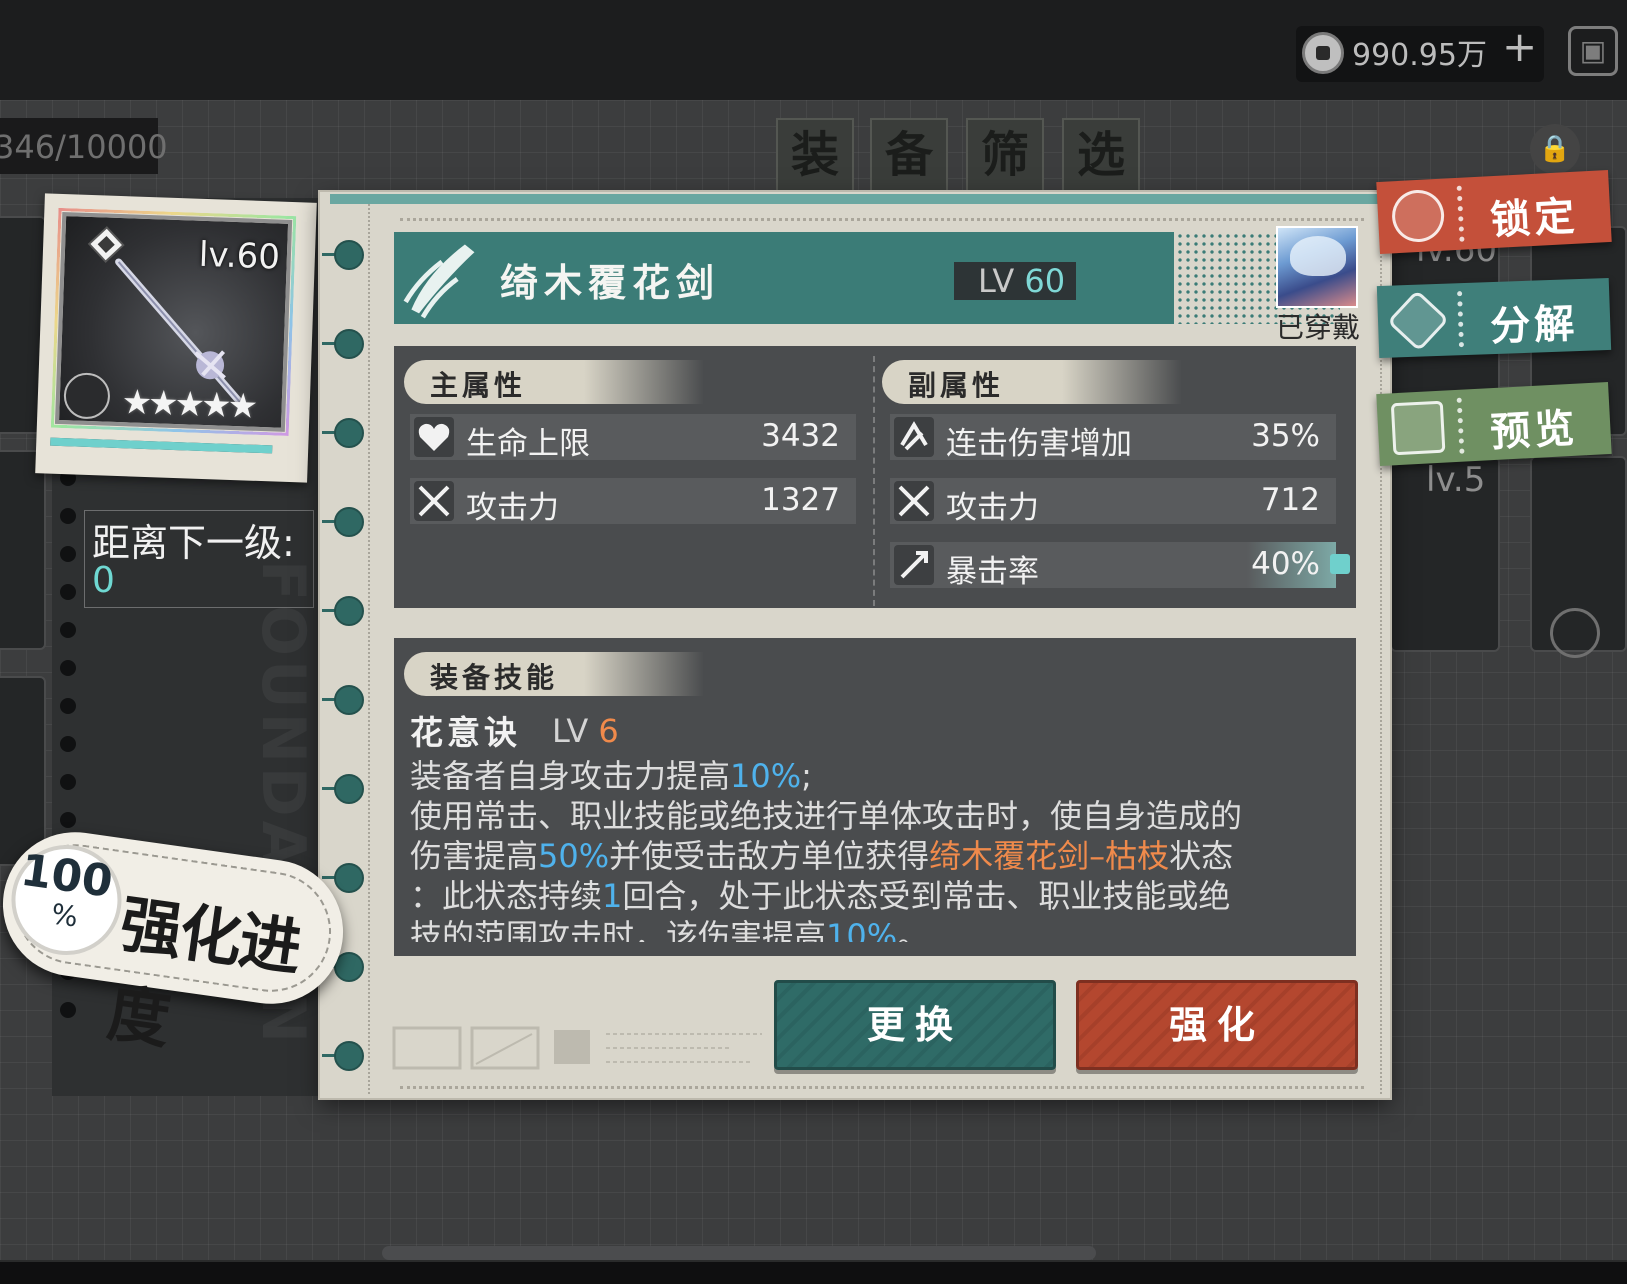 This screenshot has height=1284, width=1627. What do you see at coordinates (1005, 155) in the screenshot?
I see `filter-tile-3: 筛` at bounding box center [1005, 155].